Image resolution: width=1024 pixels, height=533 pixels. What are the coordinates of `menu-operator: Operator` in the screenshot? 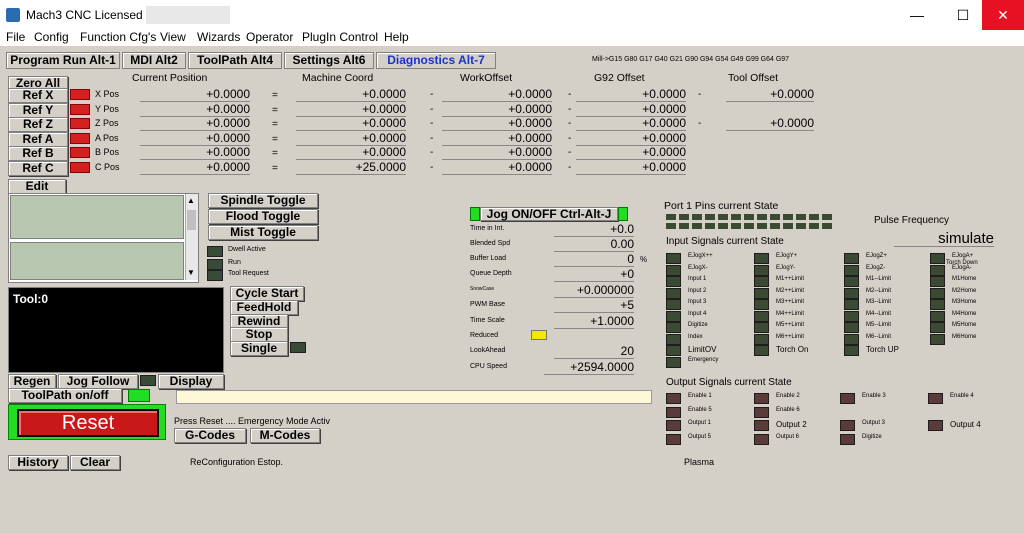 It's located at (269, 37).